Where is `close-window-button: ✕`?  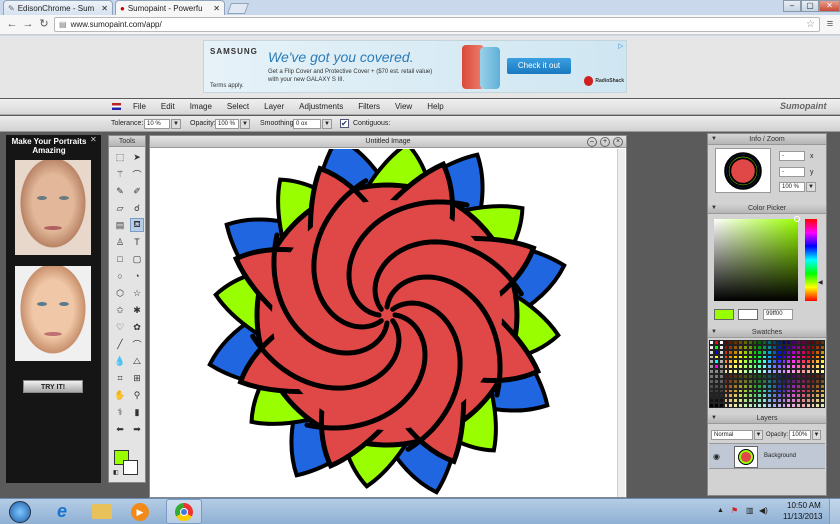
close-window-button: ✕ is located at coordinates (829, 6).